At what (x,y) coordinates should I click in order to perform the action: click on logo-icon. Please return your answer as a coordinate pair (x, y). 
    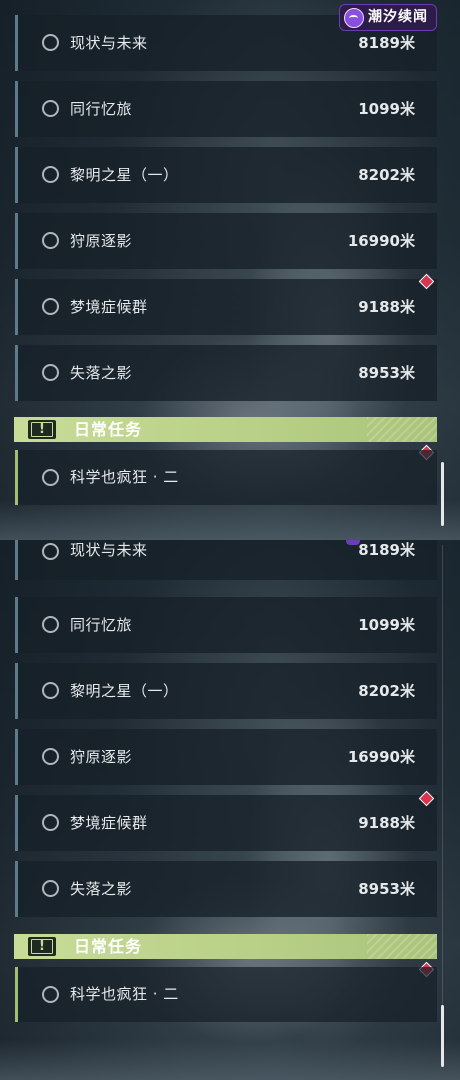
    Looking at the image, I should click on (354, 18).